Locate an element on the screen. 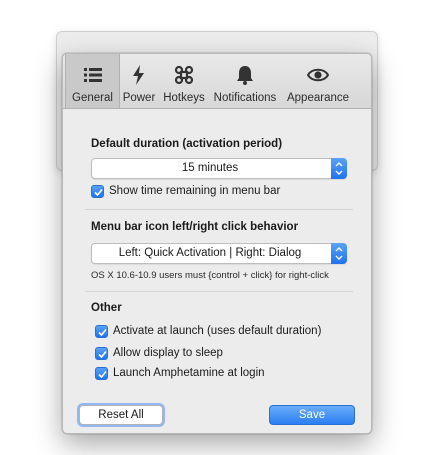  tab-power: Power is located at coordinates (139, 81).